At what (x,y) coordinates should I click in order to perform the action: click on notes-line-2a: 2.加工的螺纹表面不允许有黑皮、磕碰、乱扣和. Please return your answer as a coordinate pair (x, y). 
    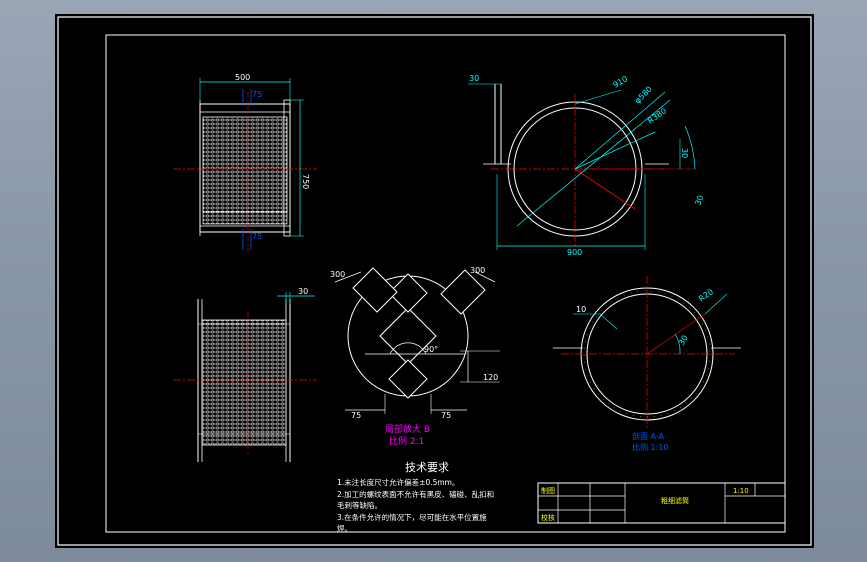
    Looking at the image, I should click on (415, 494).